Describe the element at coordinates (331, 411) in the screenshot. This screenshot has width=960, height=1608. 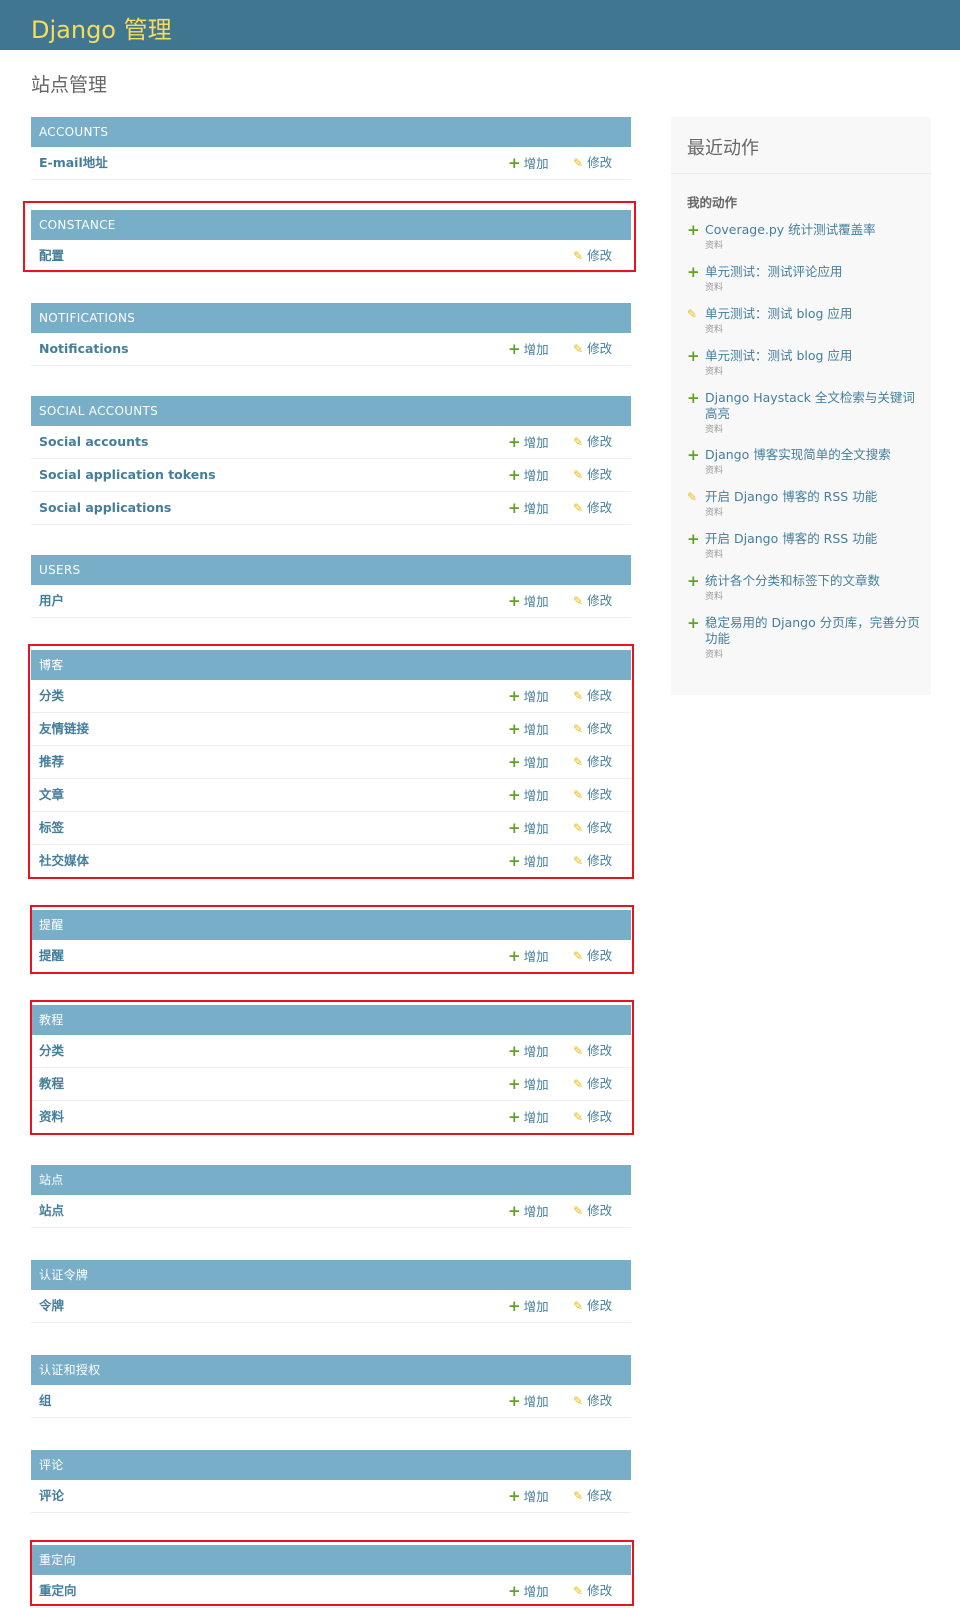
I see `app-caption: SOCIAL ACCOUNTS` at that location.